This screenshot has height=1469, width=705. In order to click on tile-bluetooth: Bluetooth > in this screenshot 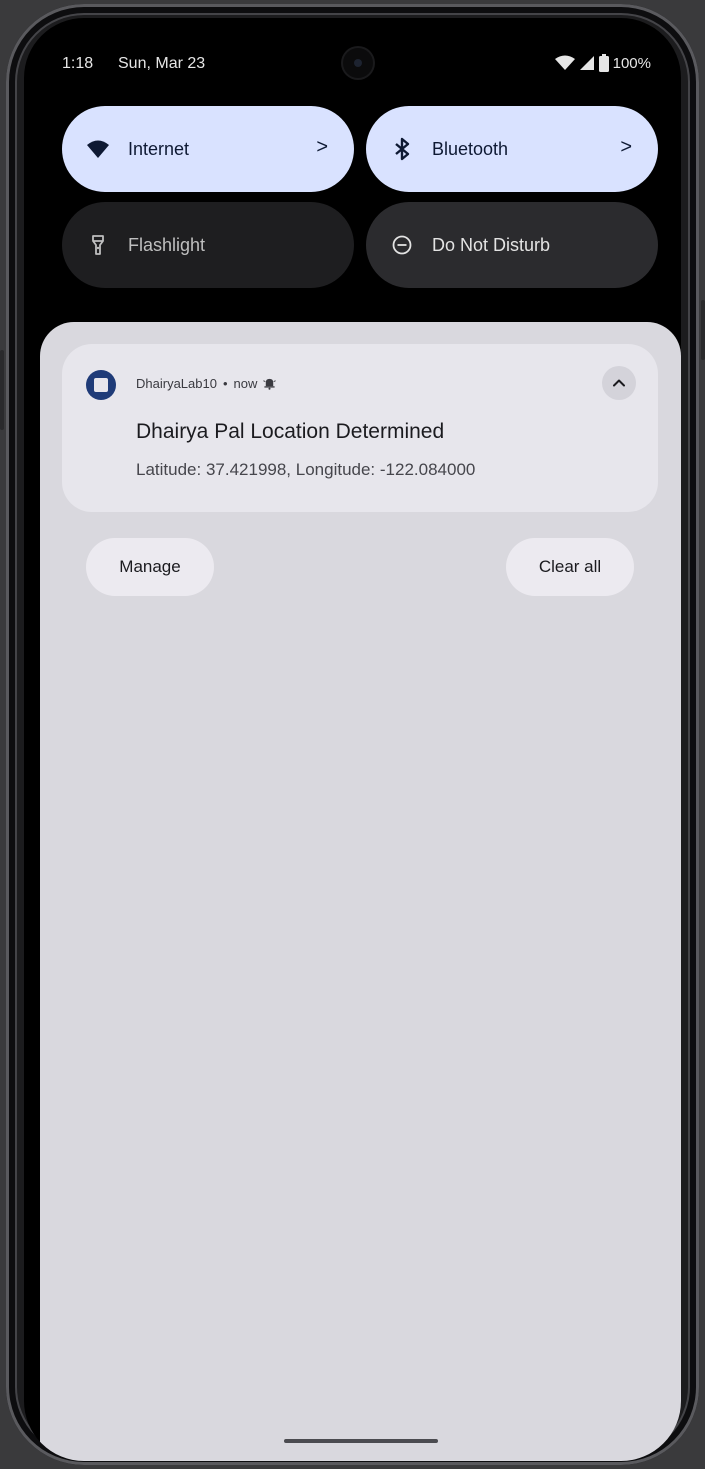, I will do `click(512, 149)`.